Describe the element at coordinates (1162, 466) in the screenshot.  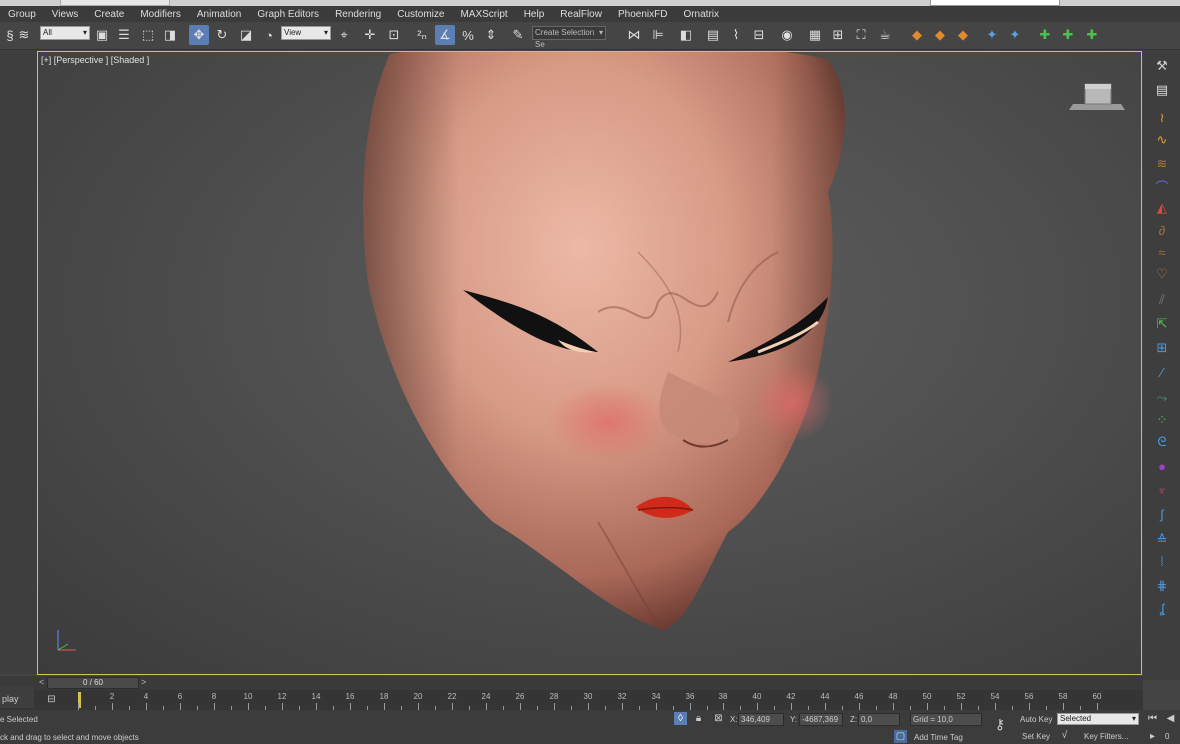
I see `sphere-icon: ●` at that location.